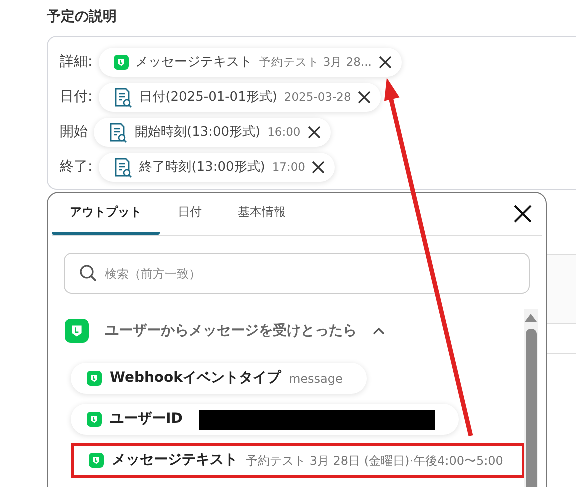 The width and height of the screenshot is (576, 487). Describe the element at coordinates (209, 97) in the screenshot. I see `token-name: 日付(2025-01-01形式)` at that location.